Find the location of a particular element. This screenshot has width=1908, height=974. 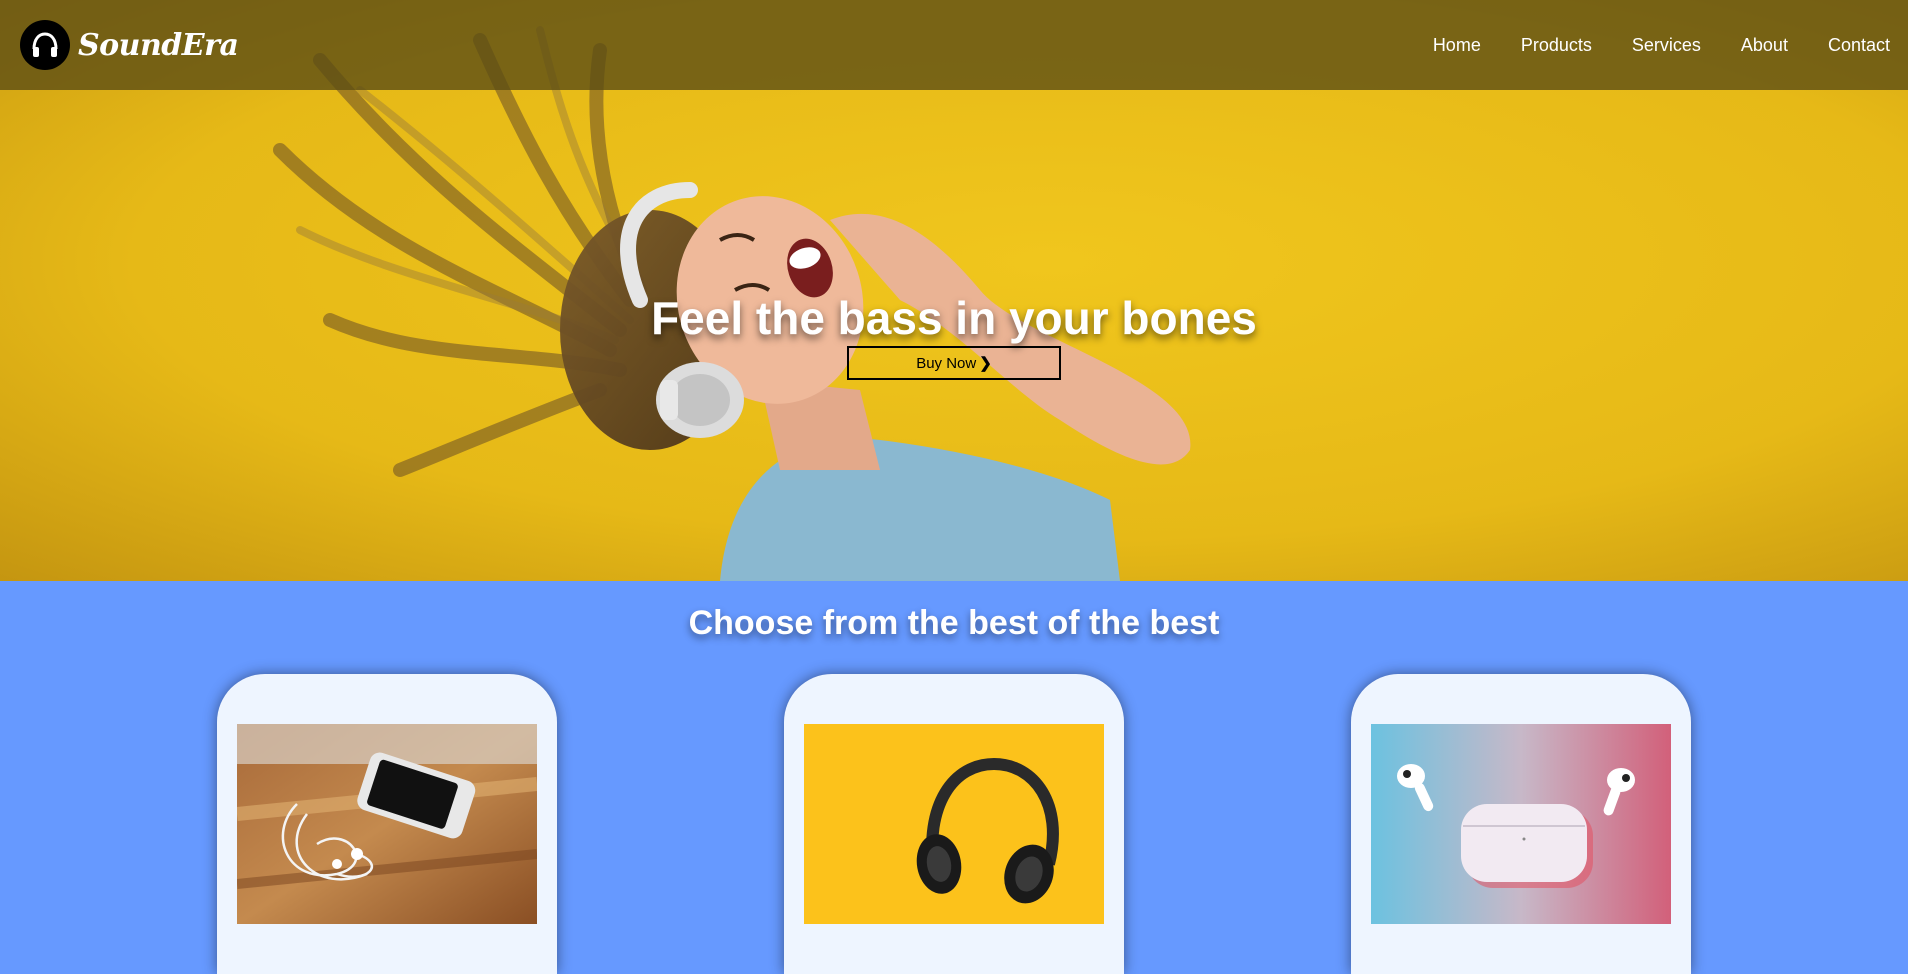

nav-links: Home Products Services About Contact is located at coordinates (1661, 45).